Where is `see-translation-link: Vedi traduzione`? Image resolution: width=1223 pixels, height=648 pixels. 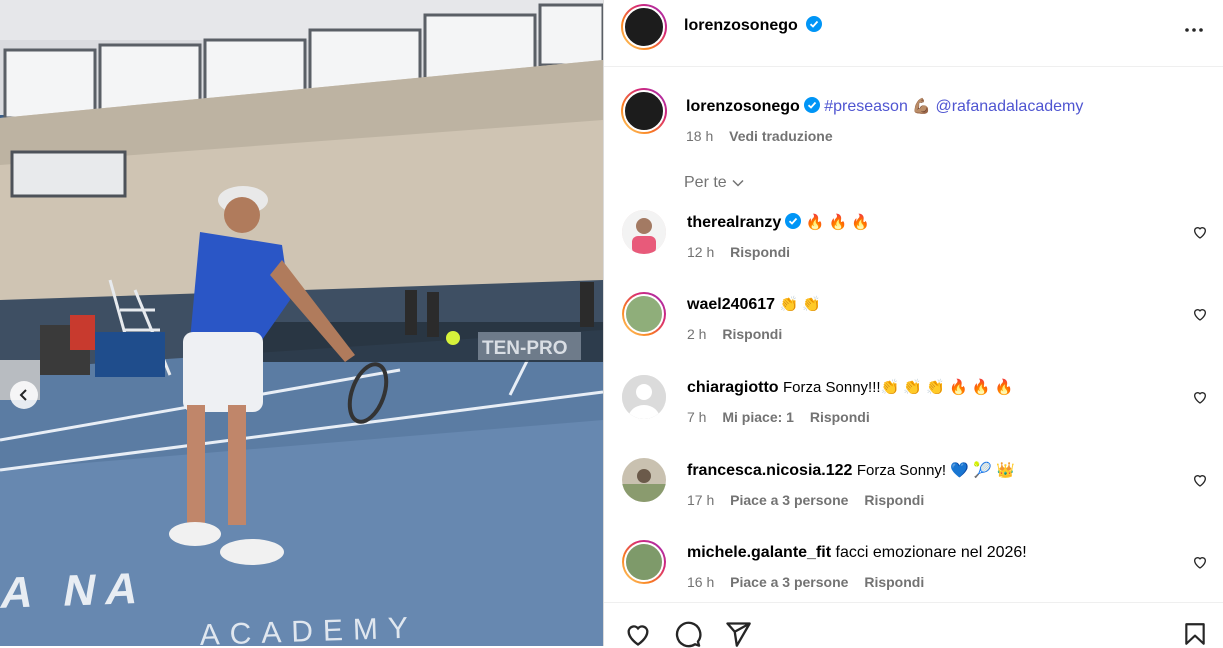
see-translation-link: Vedi traduzione is located at coordinates (780, 136).